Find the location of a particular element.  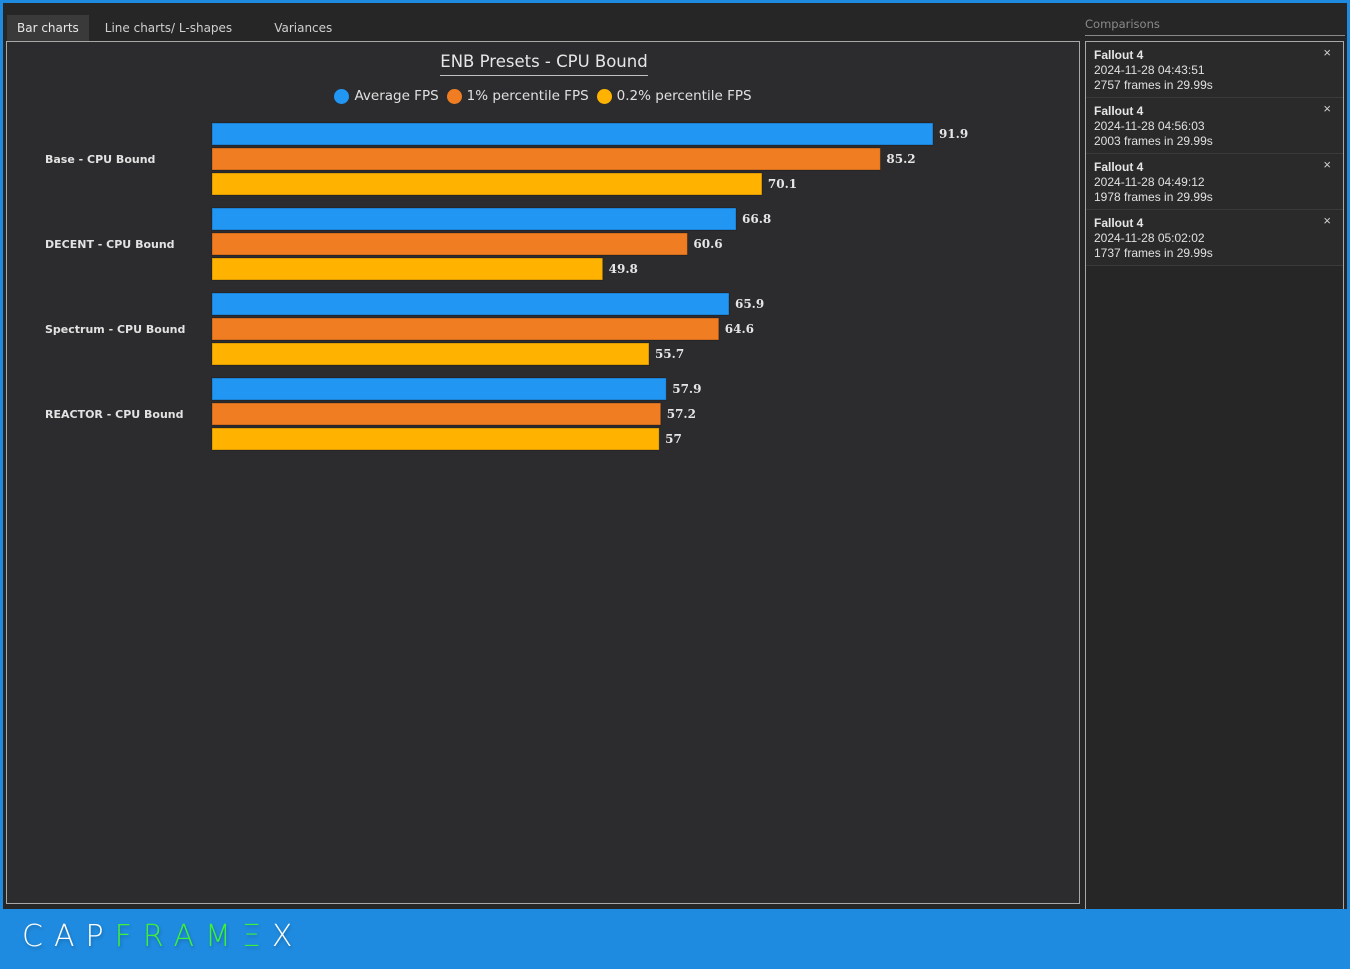

comparison-datetime: 2024-11-28 05:02:02 is located at coordinates (1149, 238).